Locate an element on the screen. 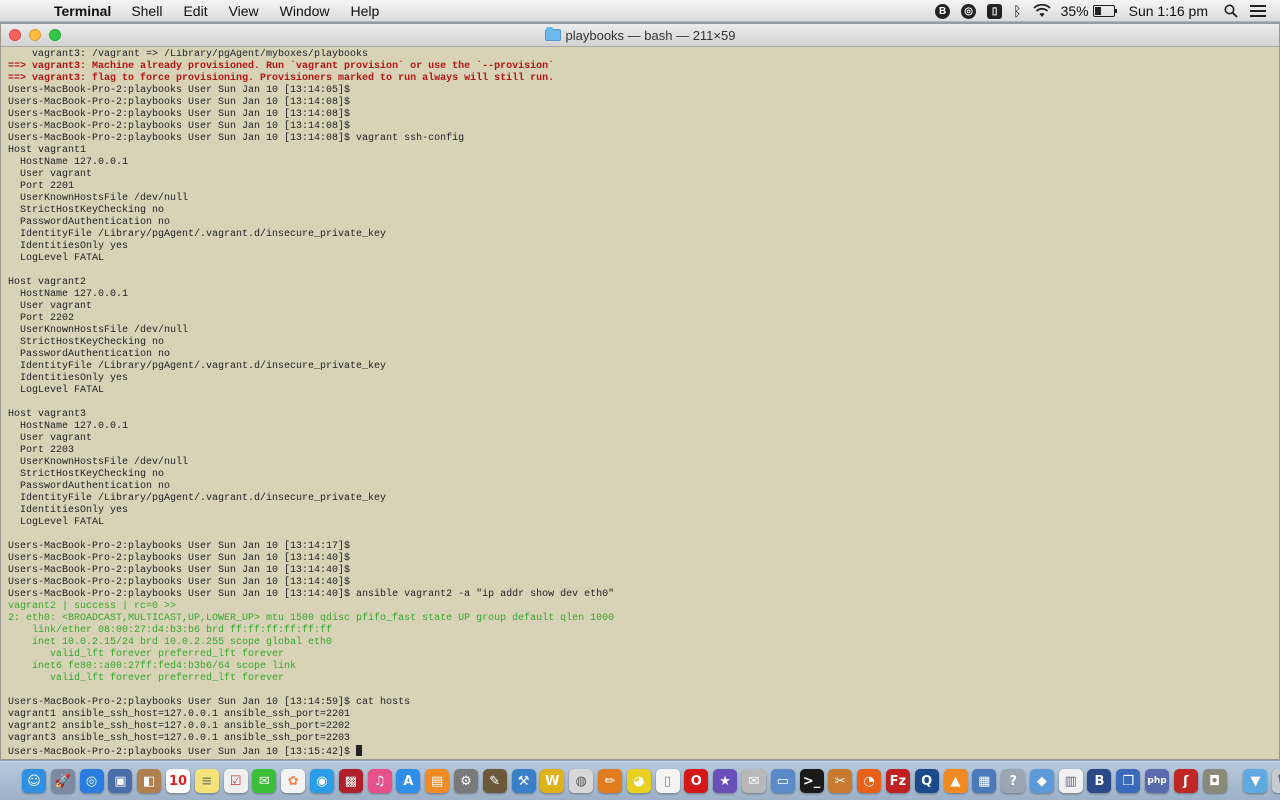  safari-icon: ◎ is located at coordinates (91, 781).